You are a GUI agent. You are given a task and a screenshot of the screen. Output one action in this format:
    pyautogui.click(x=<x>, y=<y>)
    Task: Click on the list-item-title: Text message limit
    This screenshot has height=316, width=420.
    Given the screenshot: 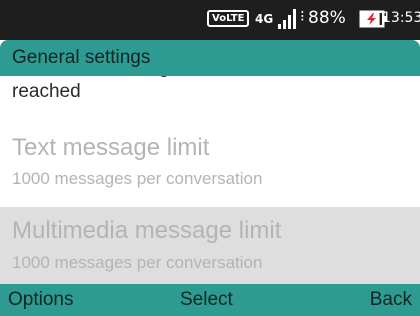 What is the action you would take?
    pyautogui.click(x=111, y=147)
    